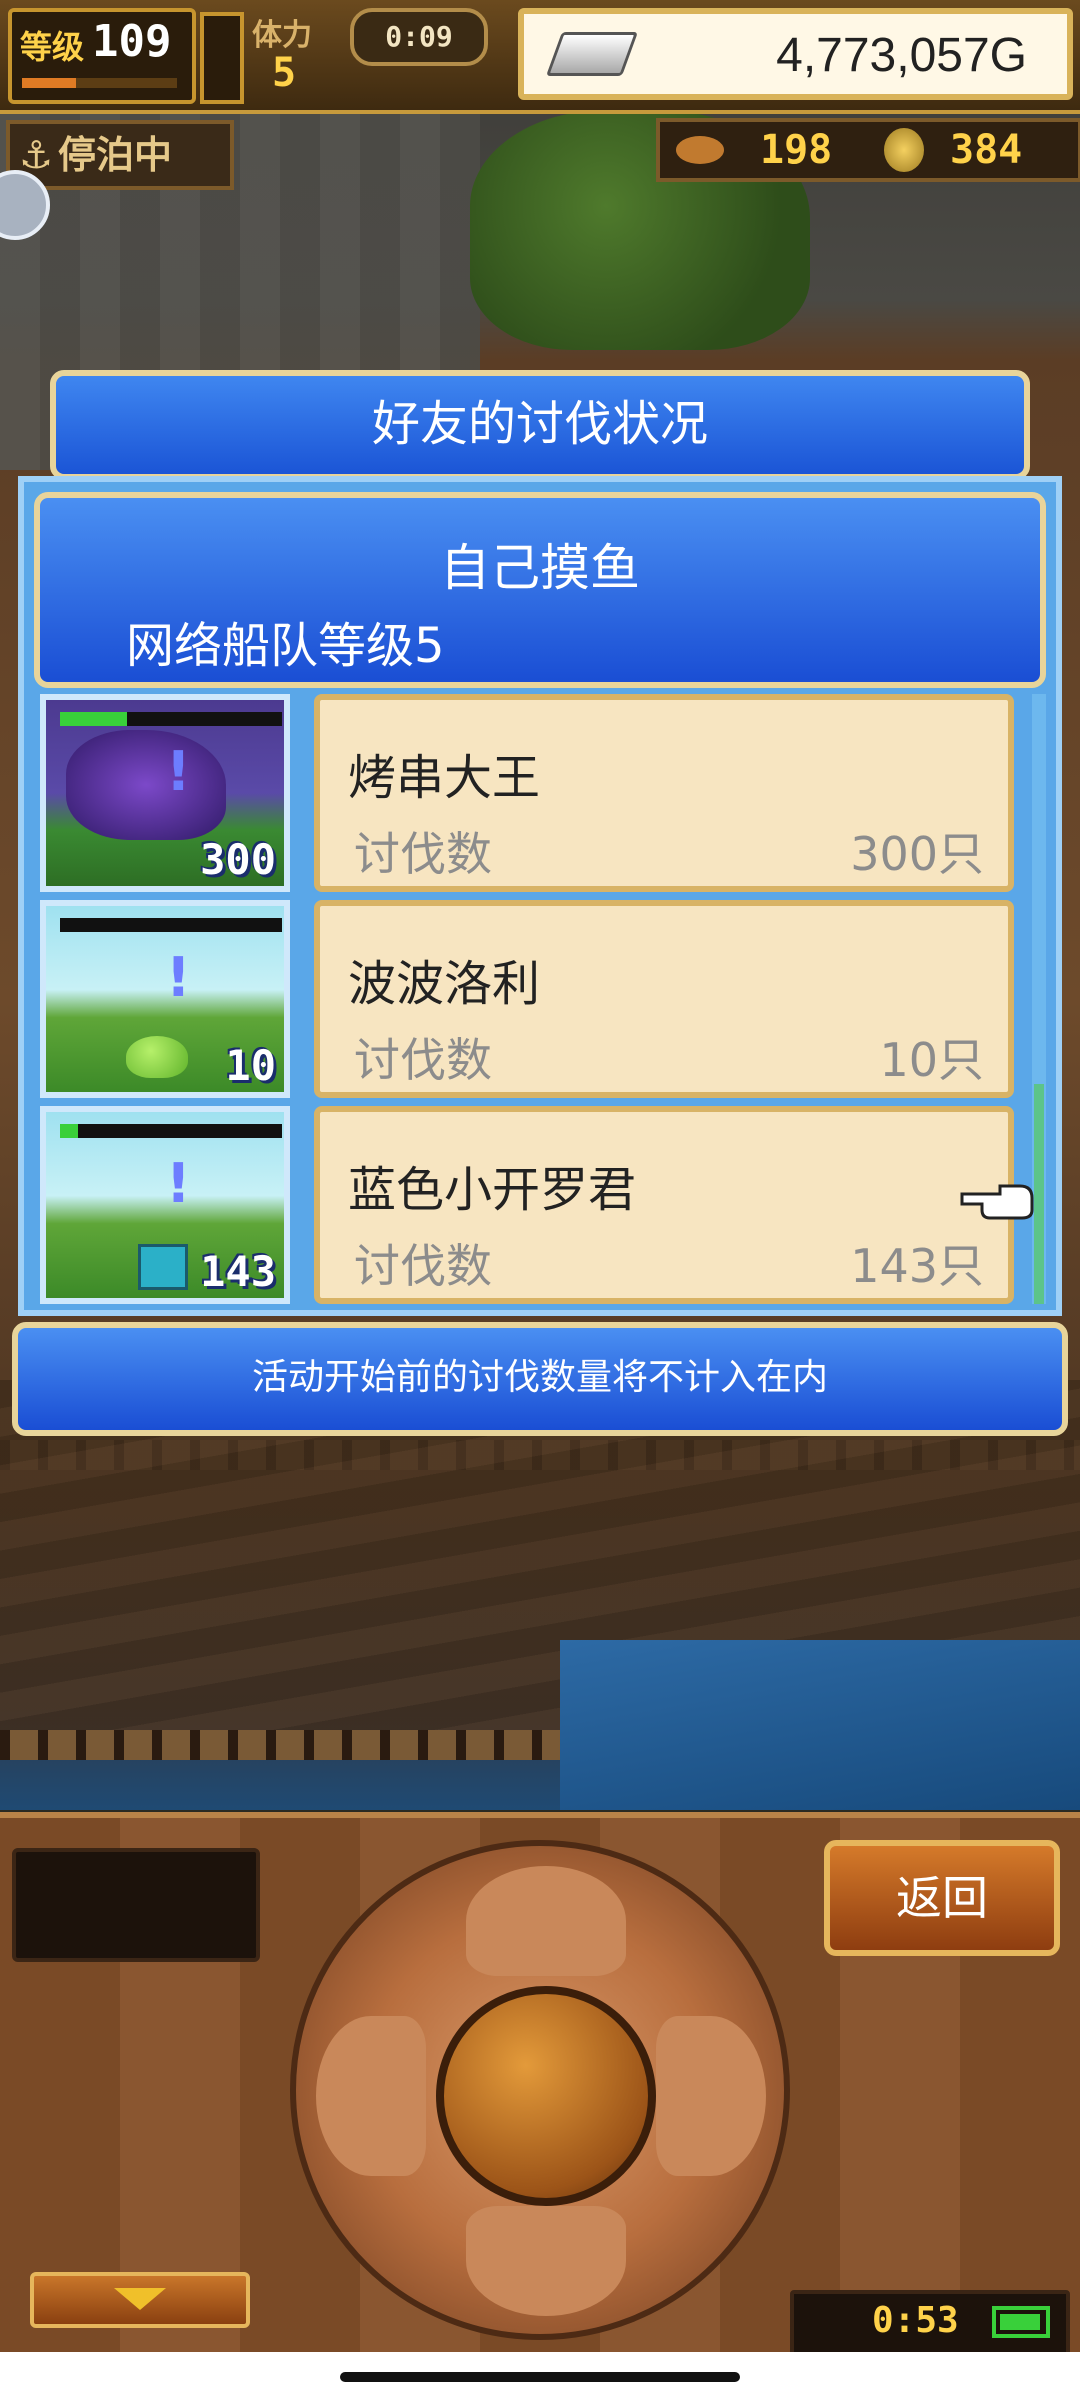 This screenshot has width=1080, height=2400. What do you see at coordinates (796, 150) in the screenshot?
I see `fish-count: 198` at bounding box center [796, 150].